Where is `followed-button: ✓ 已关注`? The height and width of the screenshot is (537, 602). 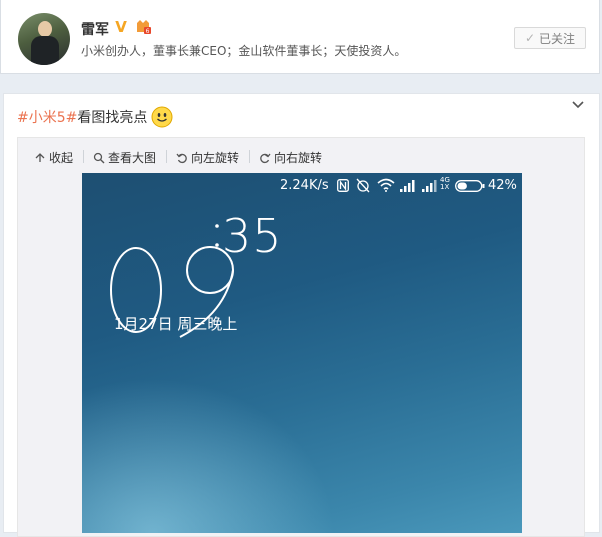 followed-button: ✓ 已关注 is located at coordinates (550, 38).